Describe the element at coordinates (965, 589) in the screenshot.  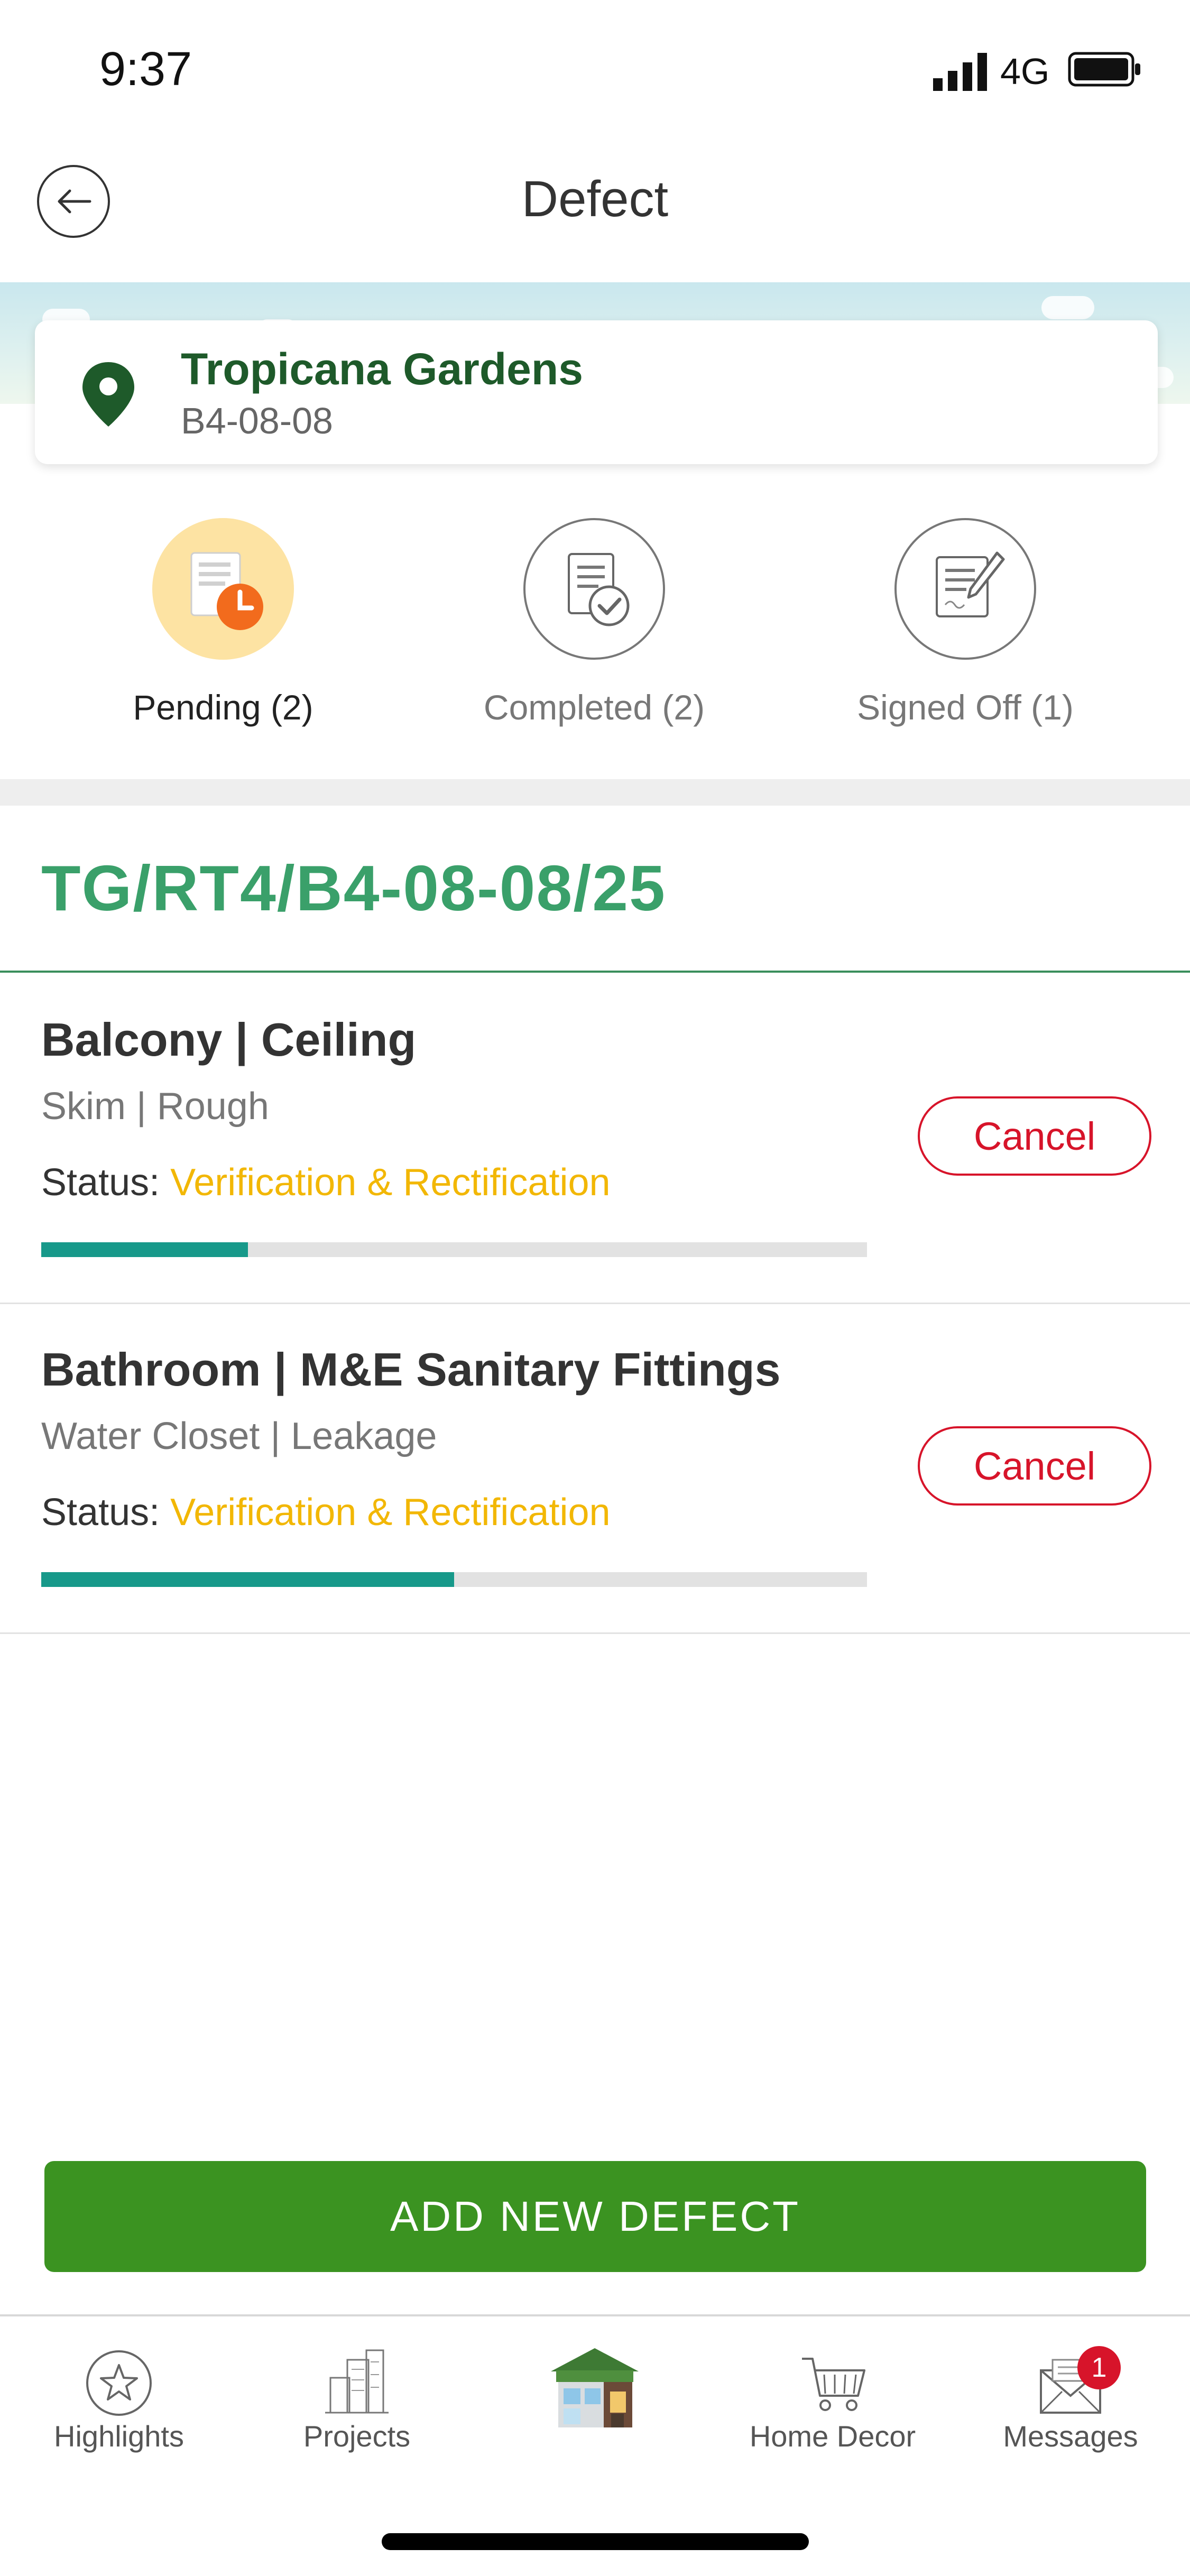
I see `signed-off-pen-icon` at that location.